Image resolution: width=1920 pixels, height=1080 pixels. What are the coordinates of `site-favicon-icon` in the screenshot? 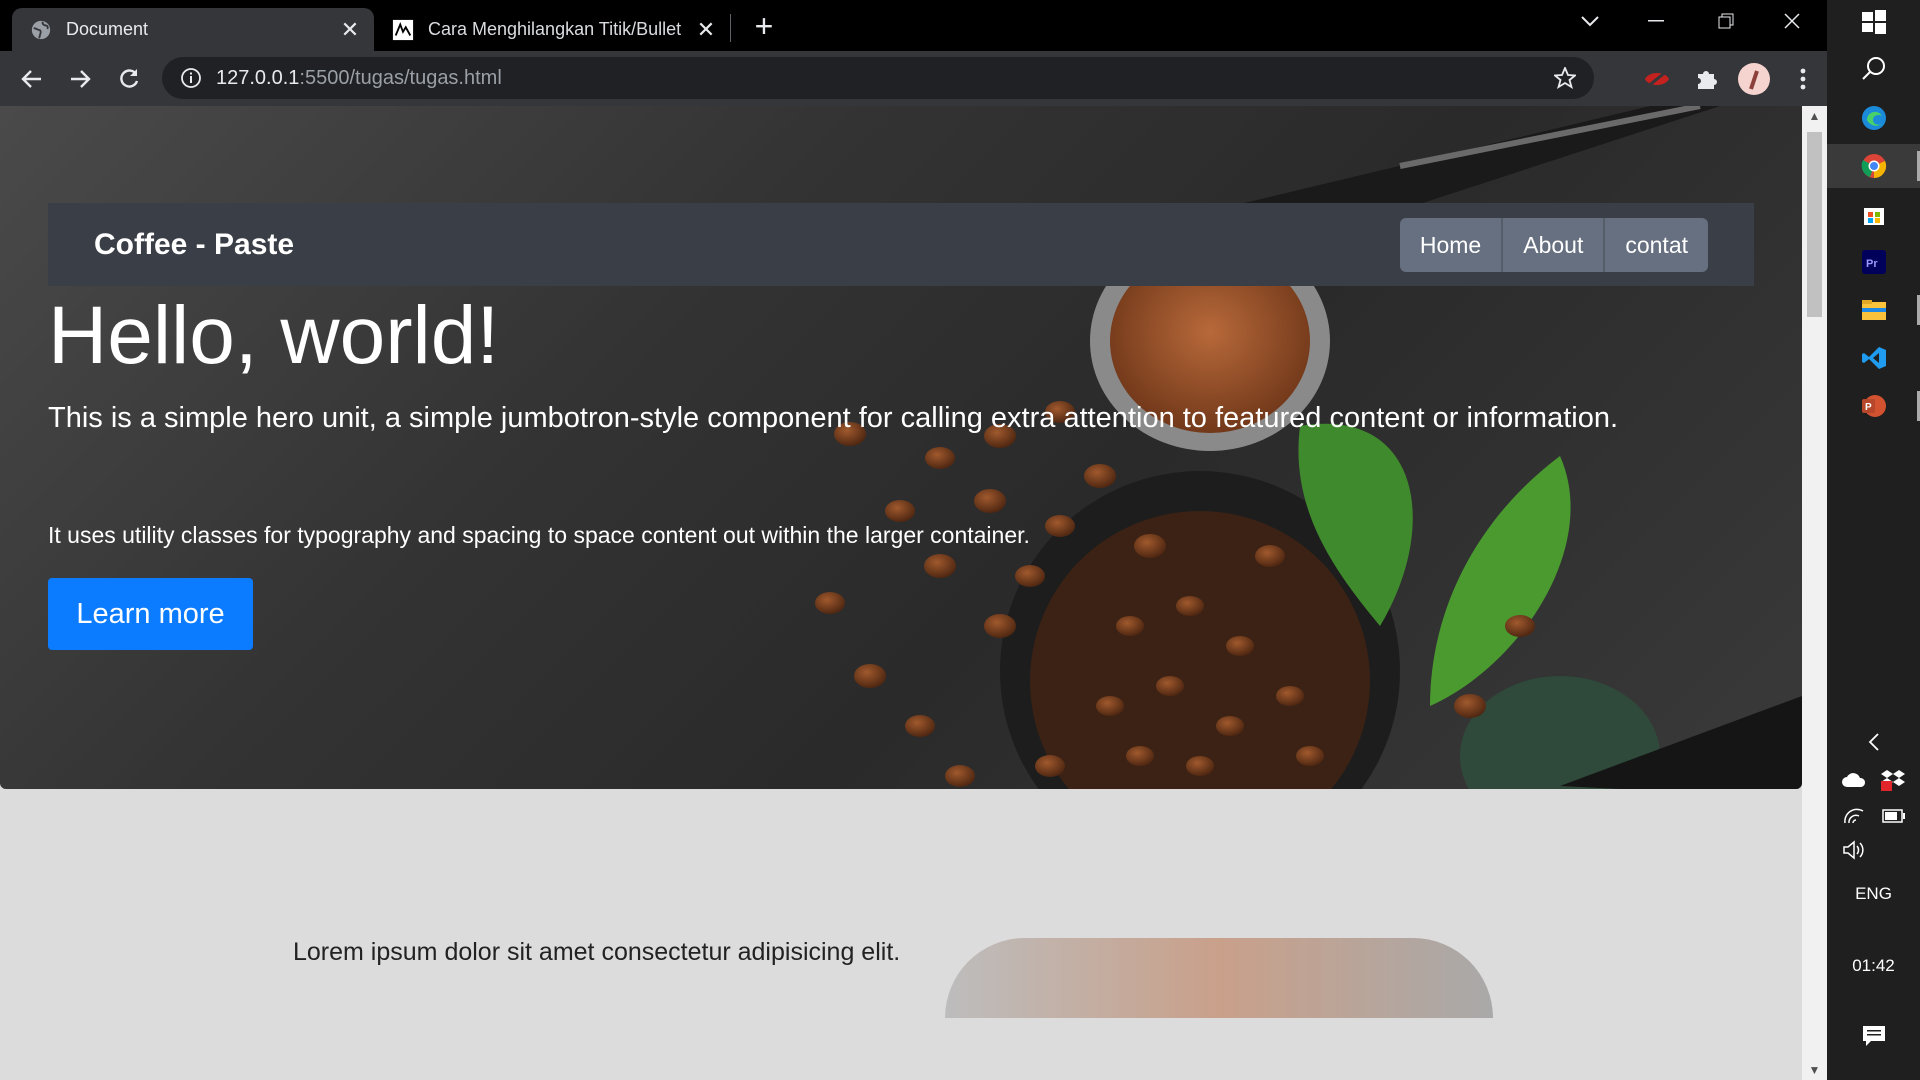 It's located at (403, 29).